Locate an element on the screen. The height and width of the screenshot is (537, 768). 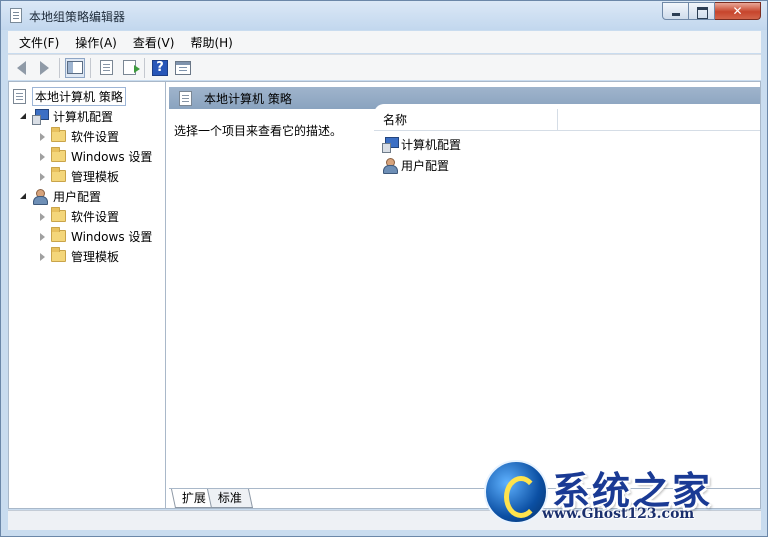
arrow-right-icon is located at coordinates (44, 67).